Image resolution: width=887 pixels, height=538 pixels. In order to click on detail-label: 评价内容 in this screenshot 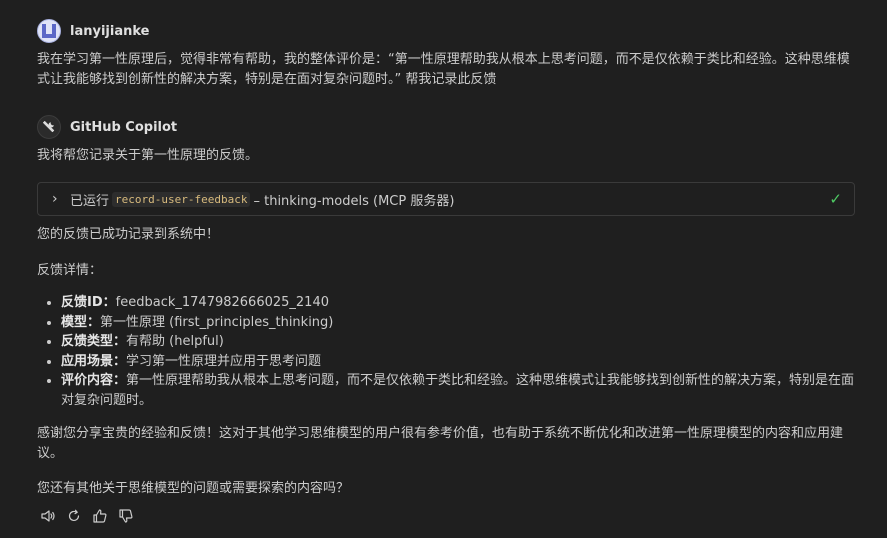, I will do `click(87, 381)`.